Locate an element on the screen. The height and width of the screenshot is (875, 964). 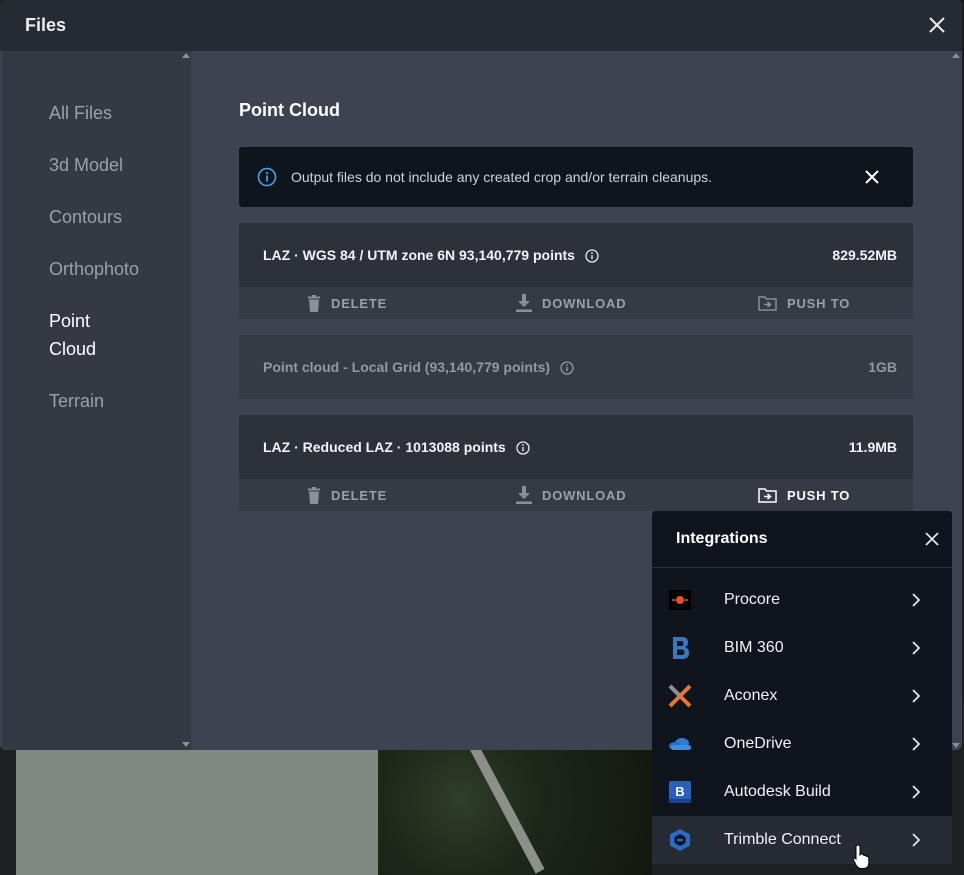
integration-item-onedrive: OneDrive is located at coordinates (802, 744).